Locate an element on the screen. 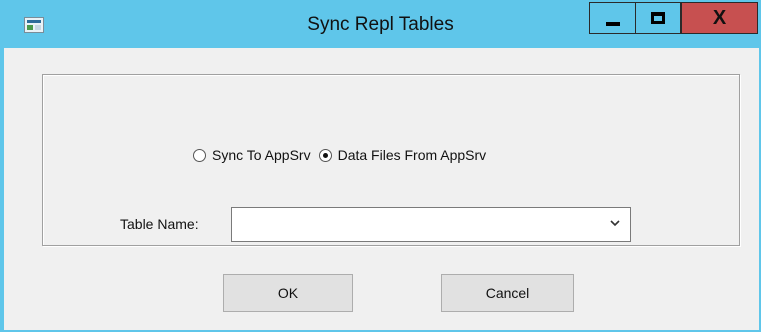 The height and width of the screenshot is (332, 761). close-button: X is located at coordinates (719, 18).